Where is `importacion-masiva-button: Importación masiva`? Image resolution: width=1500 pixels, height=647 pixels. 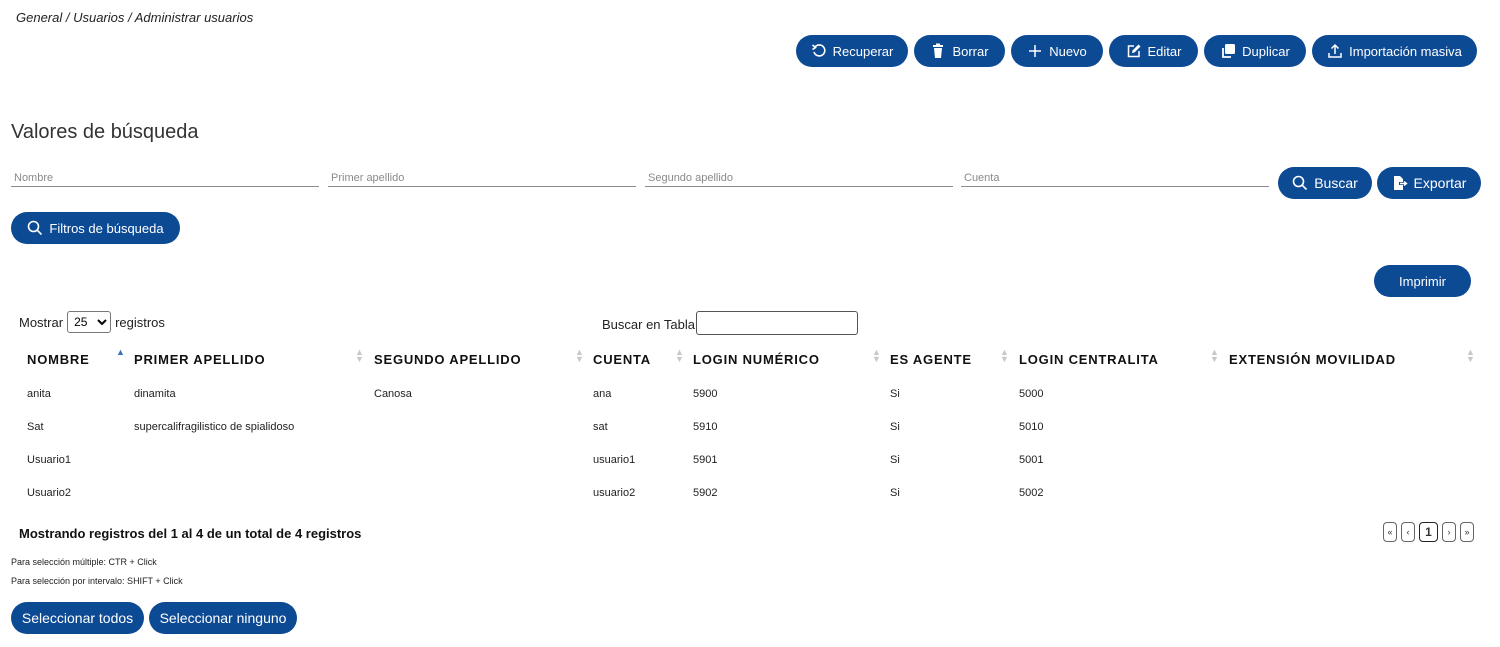
importacion-masiva-button: Importación masiva is located at coordinates (1394, 51).